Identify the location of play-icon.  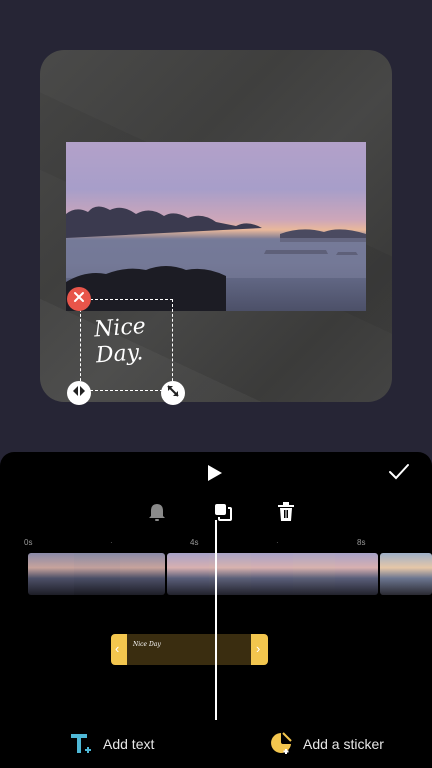
(215, 475).